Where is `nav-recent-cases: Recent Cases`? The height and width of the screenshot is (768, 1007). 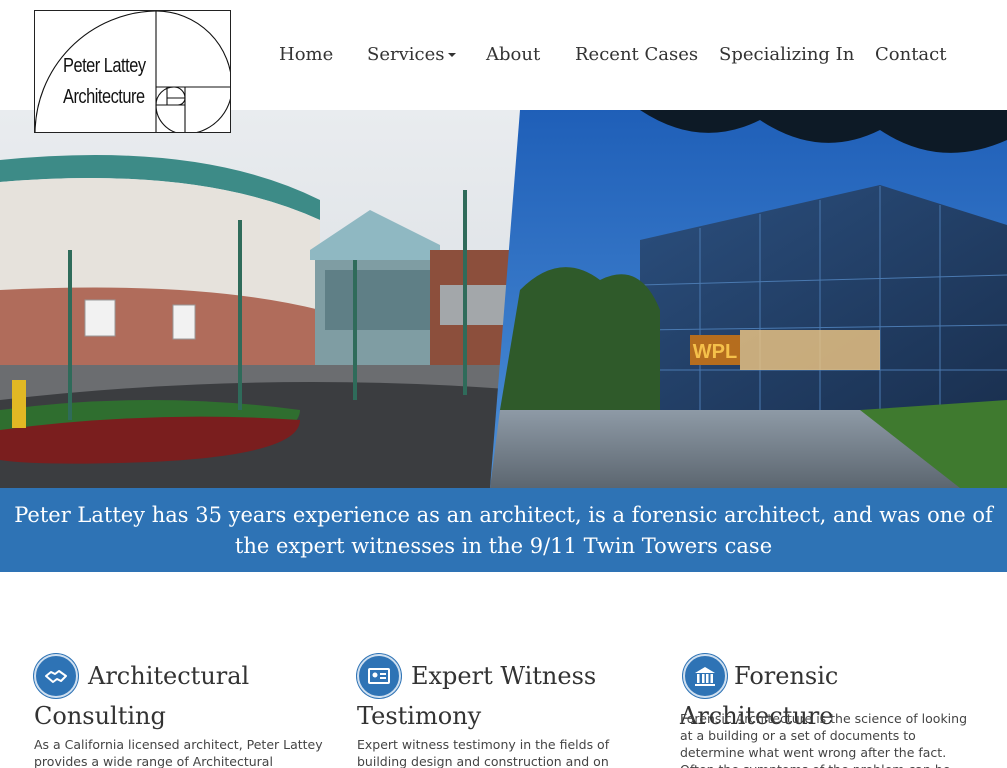 nav-recent-cases: Recent Cases is located at coordinates (636, 54).